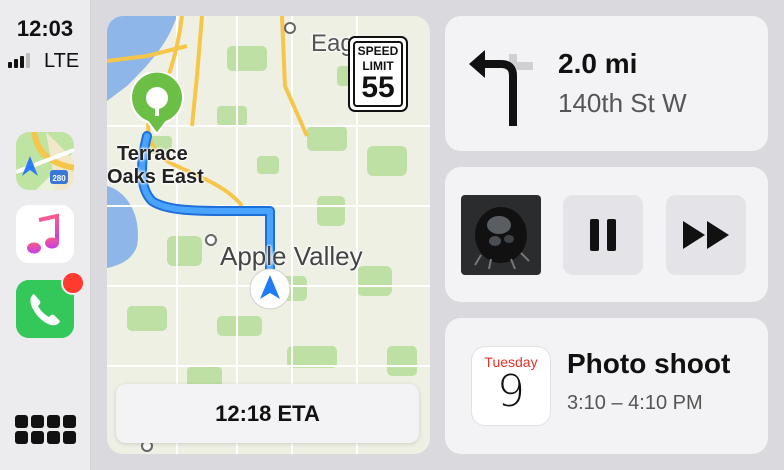 The width and height of the screenshot is (784, 470). Describe the element at coordinates (73, 283) in the screenshot. I see `notification-badge` at that location.